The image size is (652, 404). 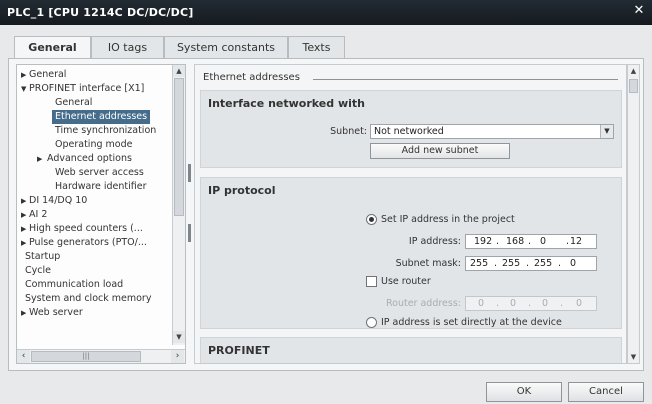 I want to click on use-router-label: Use router, so click(x=406, y=281).